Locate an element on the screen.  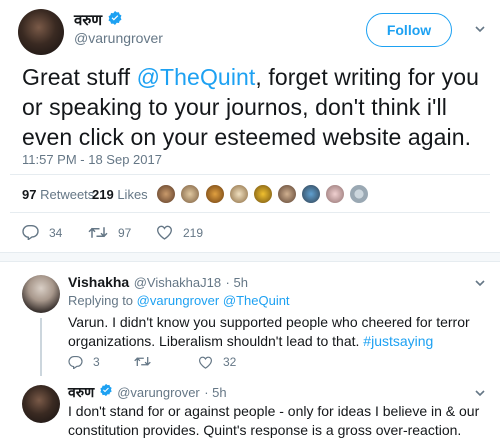
reply2-author-handle: @varungrover is located at coordinates (158, 392).